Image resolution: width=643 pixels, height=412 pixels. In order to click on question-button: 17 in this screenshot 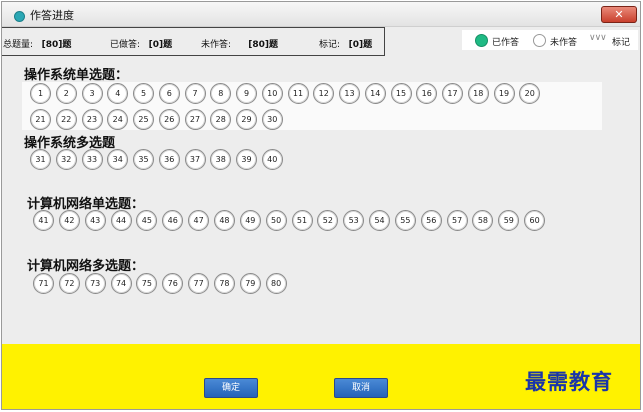, I will do `click(452, 93)`.